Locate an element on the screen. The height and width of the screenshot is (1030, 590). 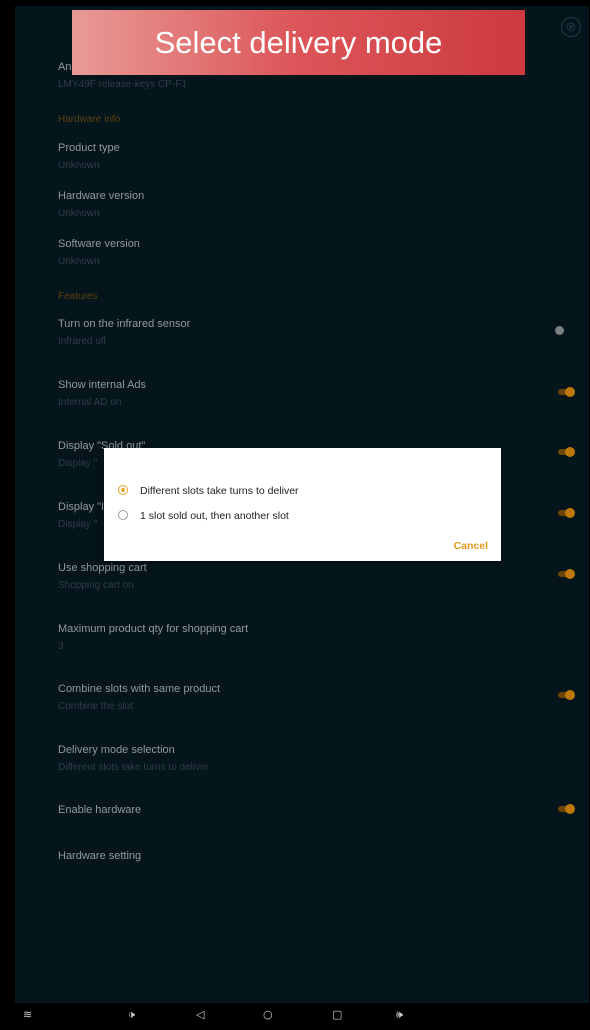
product-type-row: Product type Unknown is located at coordinates (89, 156).